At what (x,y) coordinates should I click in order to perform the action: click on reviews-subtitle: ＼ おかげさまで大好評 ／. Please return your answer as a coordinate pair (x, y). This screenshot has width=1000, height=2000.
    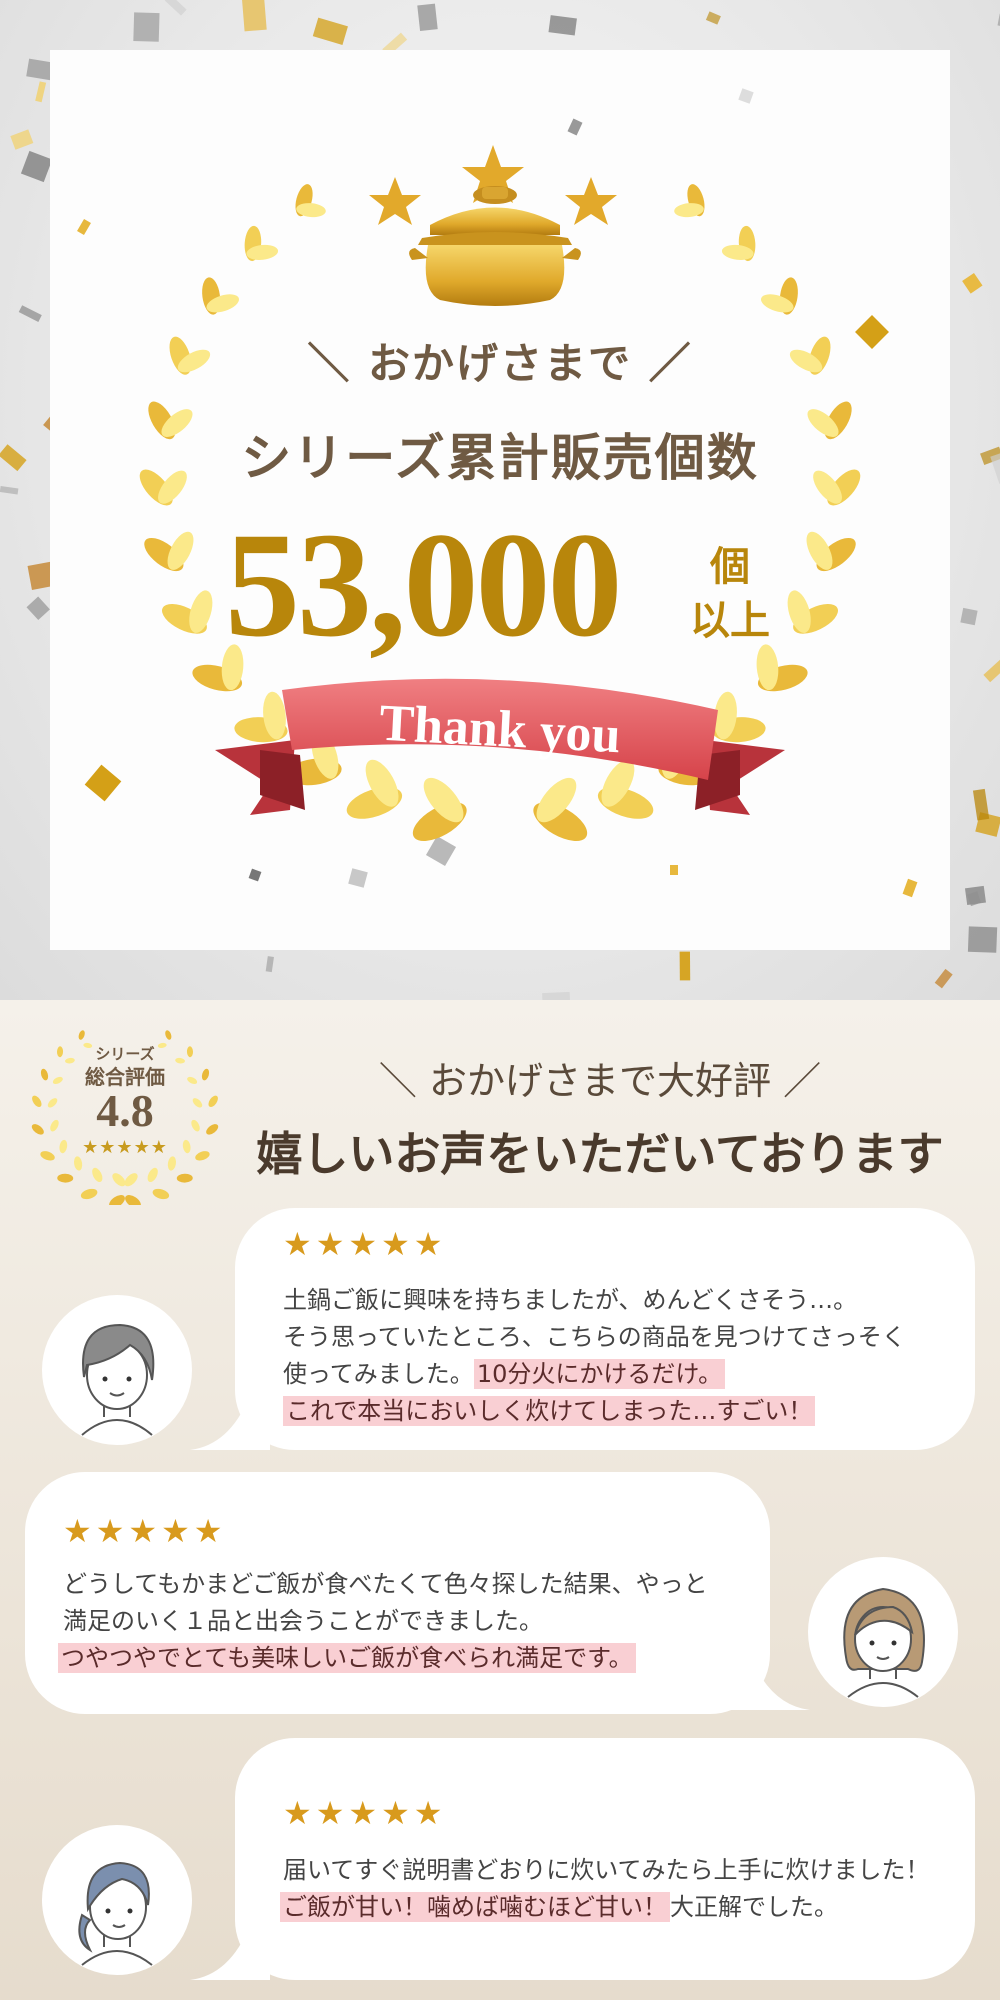
    Looking at the image, I should click on (600, 1081).